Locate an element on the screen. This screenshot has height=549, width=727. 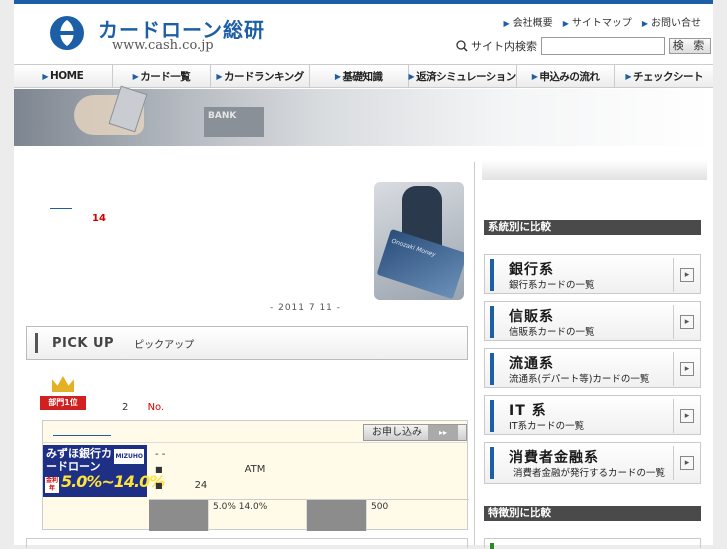
apply-button: お申し込み ▸▸ is located at coordinates (415, 432).